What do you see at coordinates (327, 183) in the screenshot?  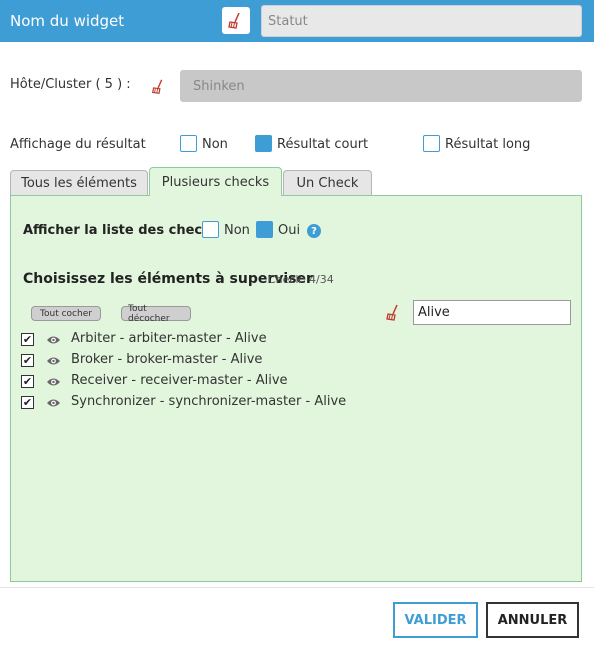 I see `tab-one-check: Un Check` at bounding box center [327, 183].